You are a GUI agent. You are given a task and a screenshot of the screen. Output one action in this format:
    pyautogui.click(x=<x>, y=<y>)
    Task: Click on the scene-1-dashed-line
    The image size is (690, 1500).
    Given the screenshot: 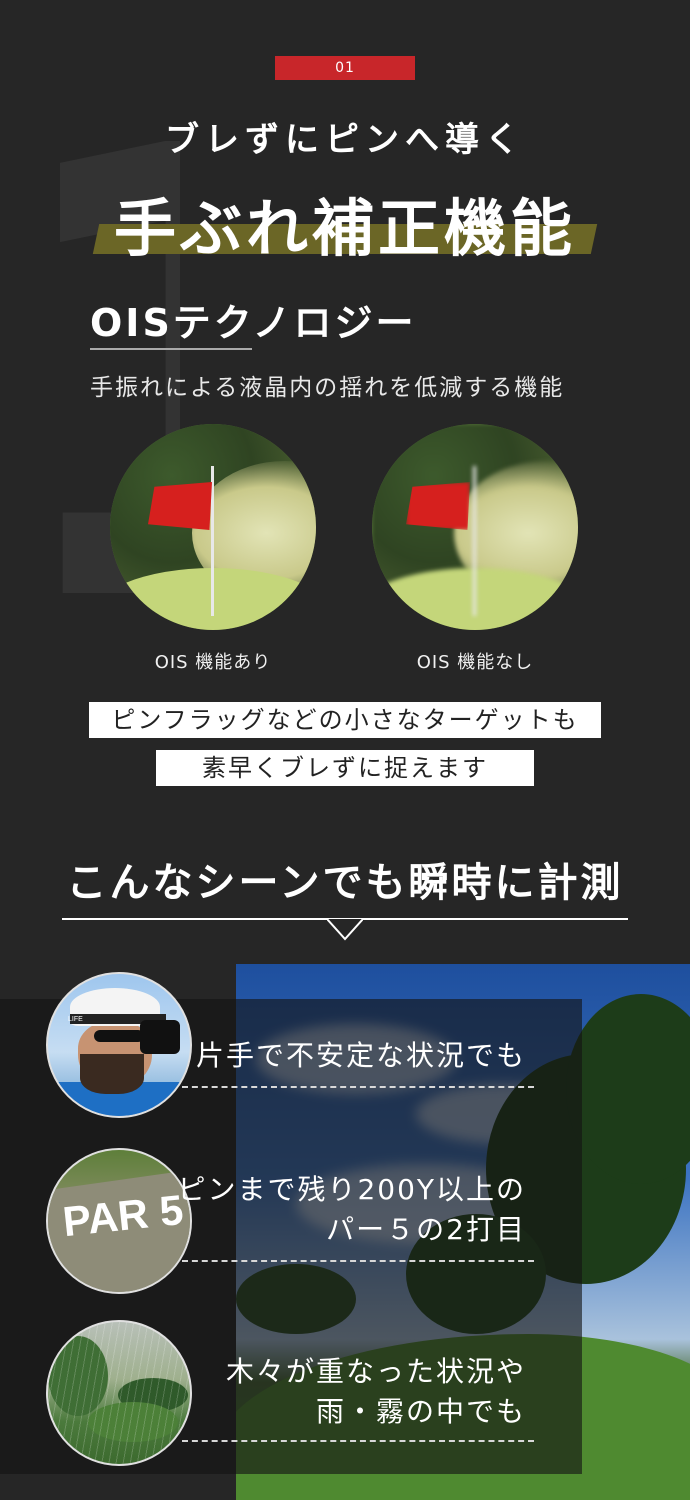 What is the action you would take?
    pyautogui.click(x=358, y=1087)
    